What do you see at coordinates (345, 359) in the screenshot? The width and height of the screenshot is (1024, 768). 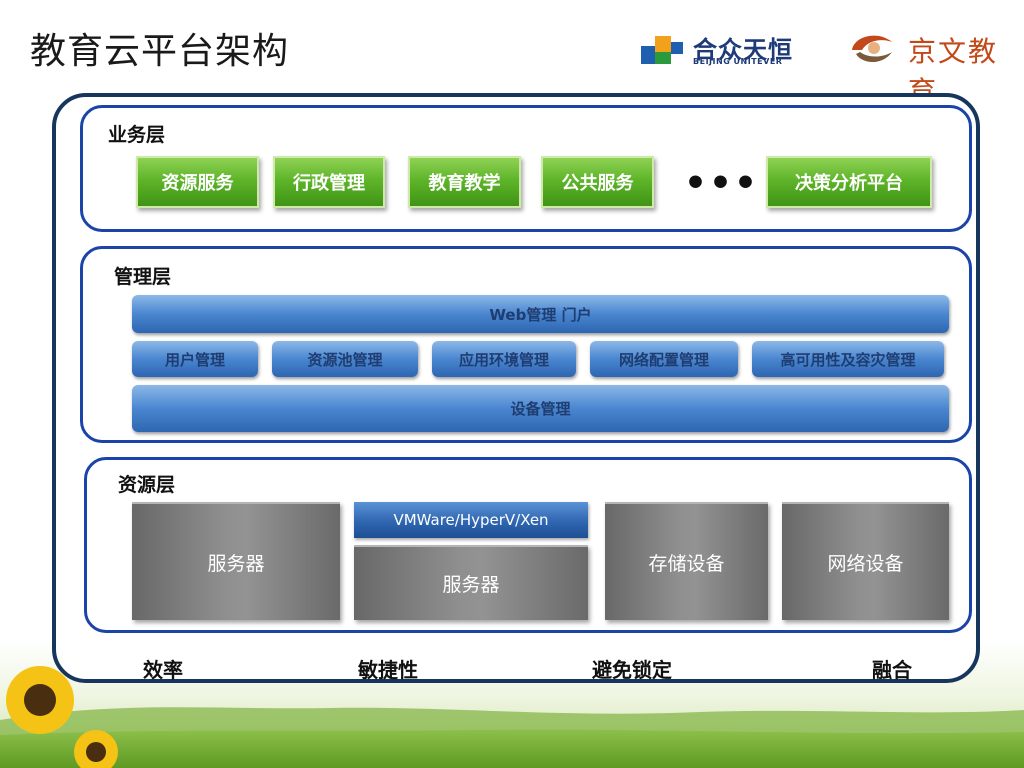 I see `mgmt-item-resource-pool: 资源池管理` at bounding box center [345, 359].